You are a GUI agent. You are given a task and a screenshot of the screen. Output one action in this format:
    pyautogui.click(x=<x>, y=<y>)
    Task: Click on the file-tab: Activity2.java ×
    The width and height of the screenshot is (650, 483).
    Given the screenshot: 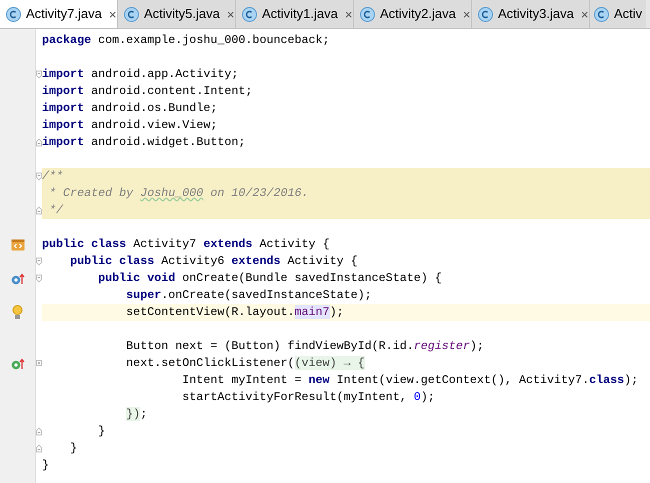 What is the action you would take?
    pyautogui.click(x=413, y=14)
    